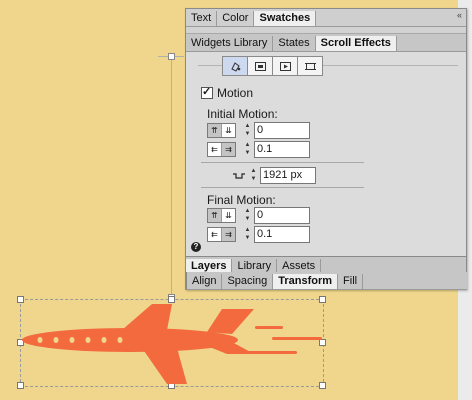 The height and width of the screenshot is (400, 472). I want to click on final-vertical-row: ⇈ ⇊ ▲ ▼ 0, so click(258, 215).